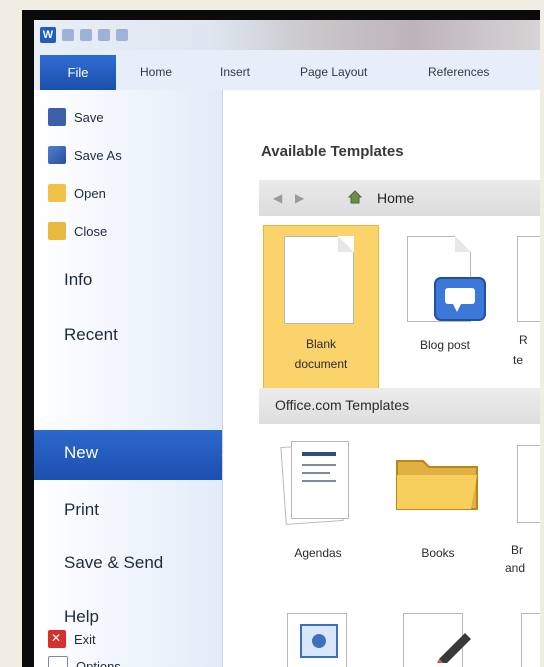 The width and height of the screenshot is (544, 667). What do you see at coordinates (104, 35) in the screenshot?
I see `redo-icon` at bounding box center [104, 35].